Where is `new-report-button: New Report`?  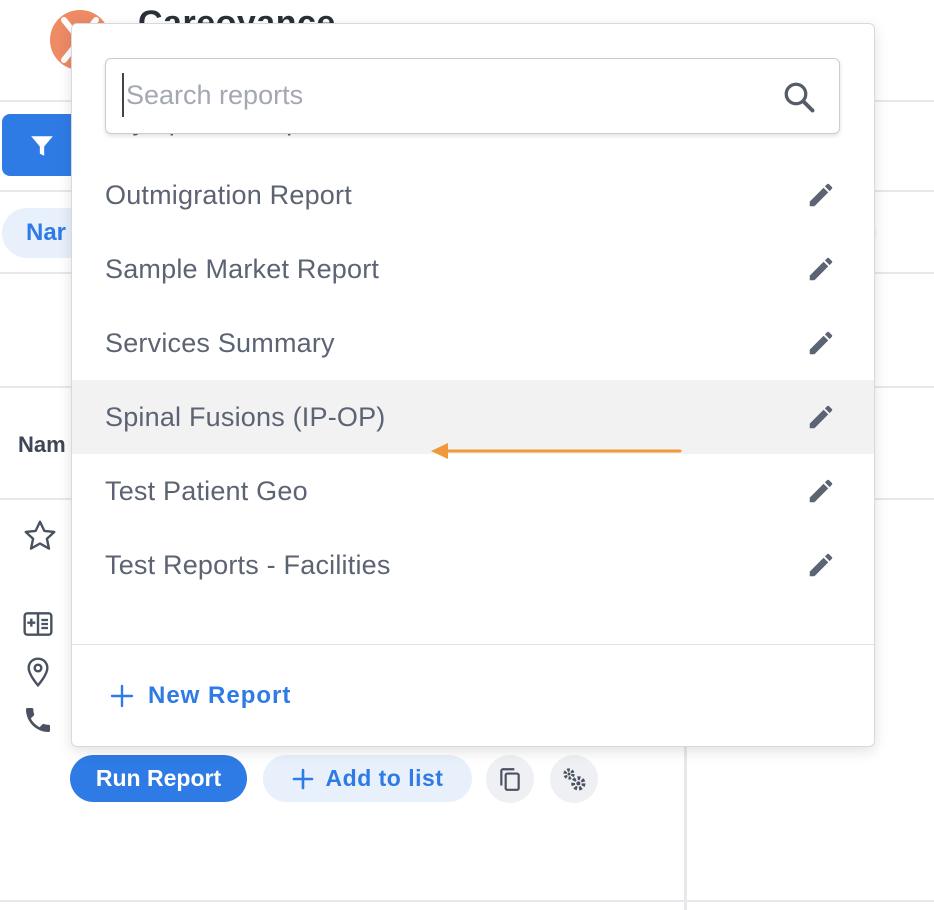
new-report-button: New Report is located at coordinates (200, 696).